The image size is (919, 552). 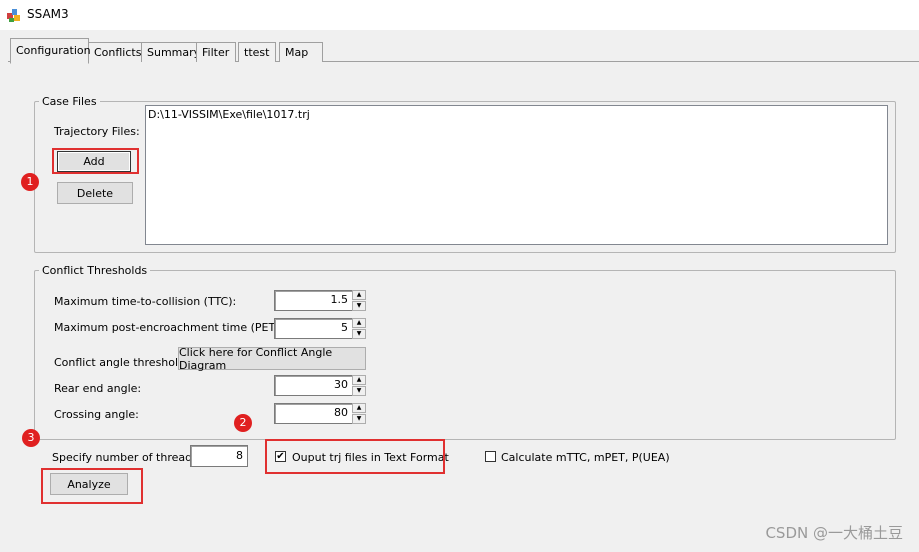 I want to click on crossing-angle-spinner: ▲ ▼, so click(x=359, y=413).